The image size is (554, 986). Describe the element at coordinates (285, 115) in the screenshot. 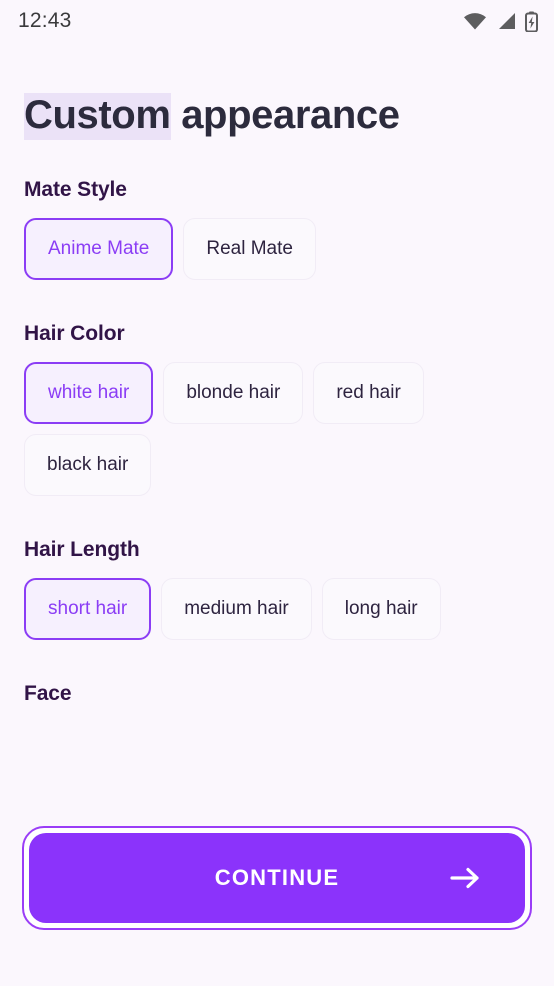

I see `page-title-rest: appearance` at that location.